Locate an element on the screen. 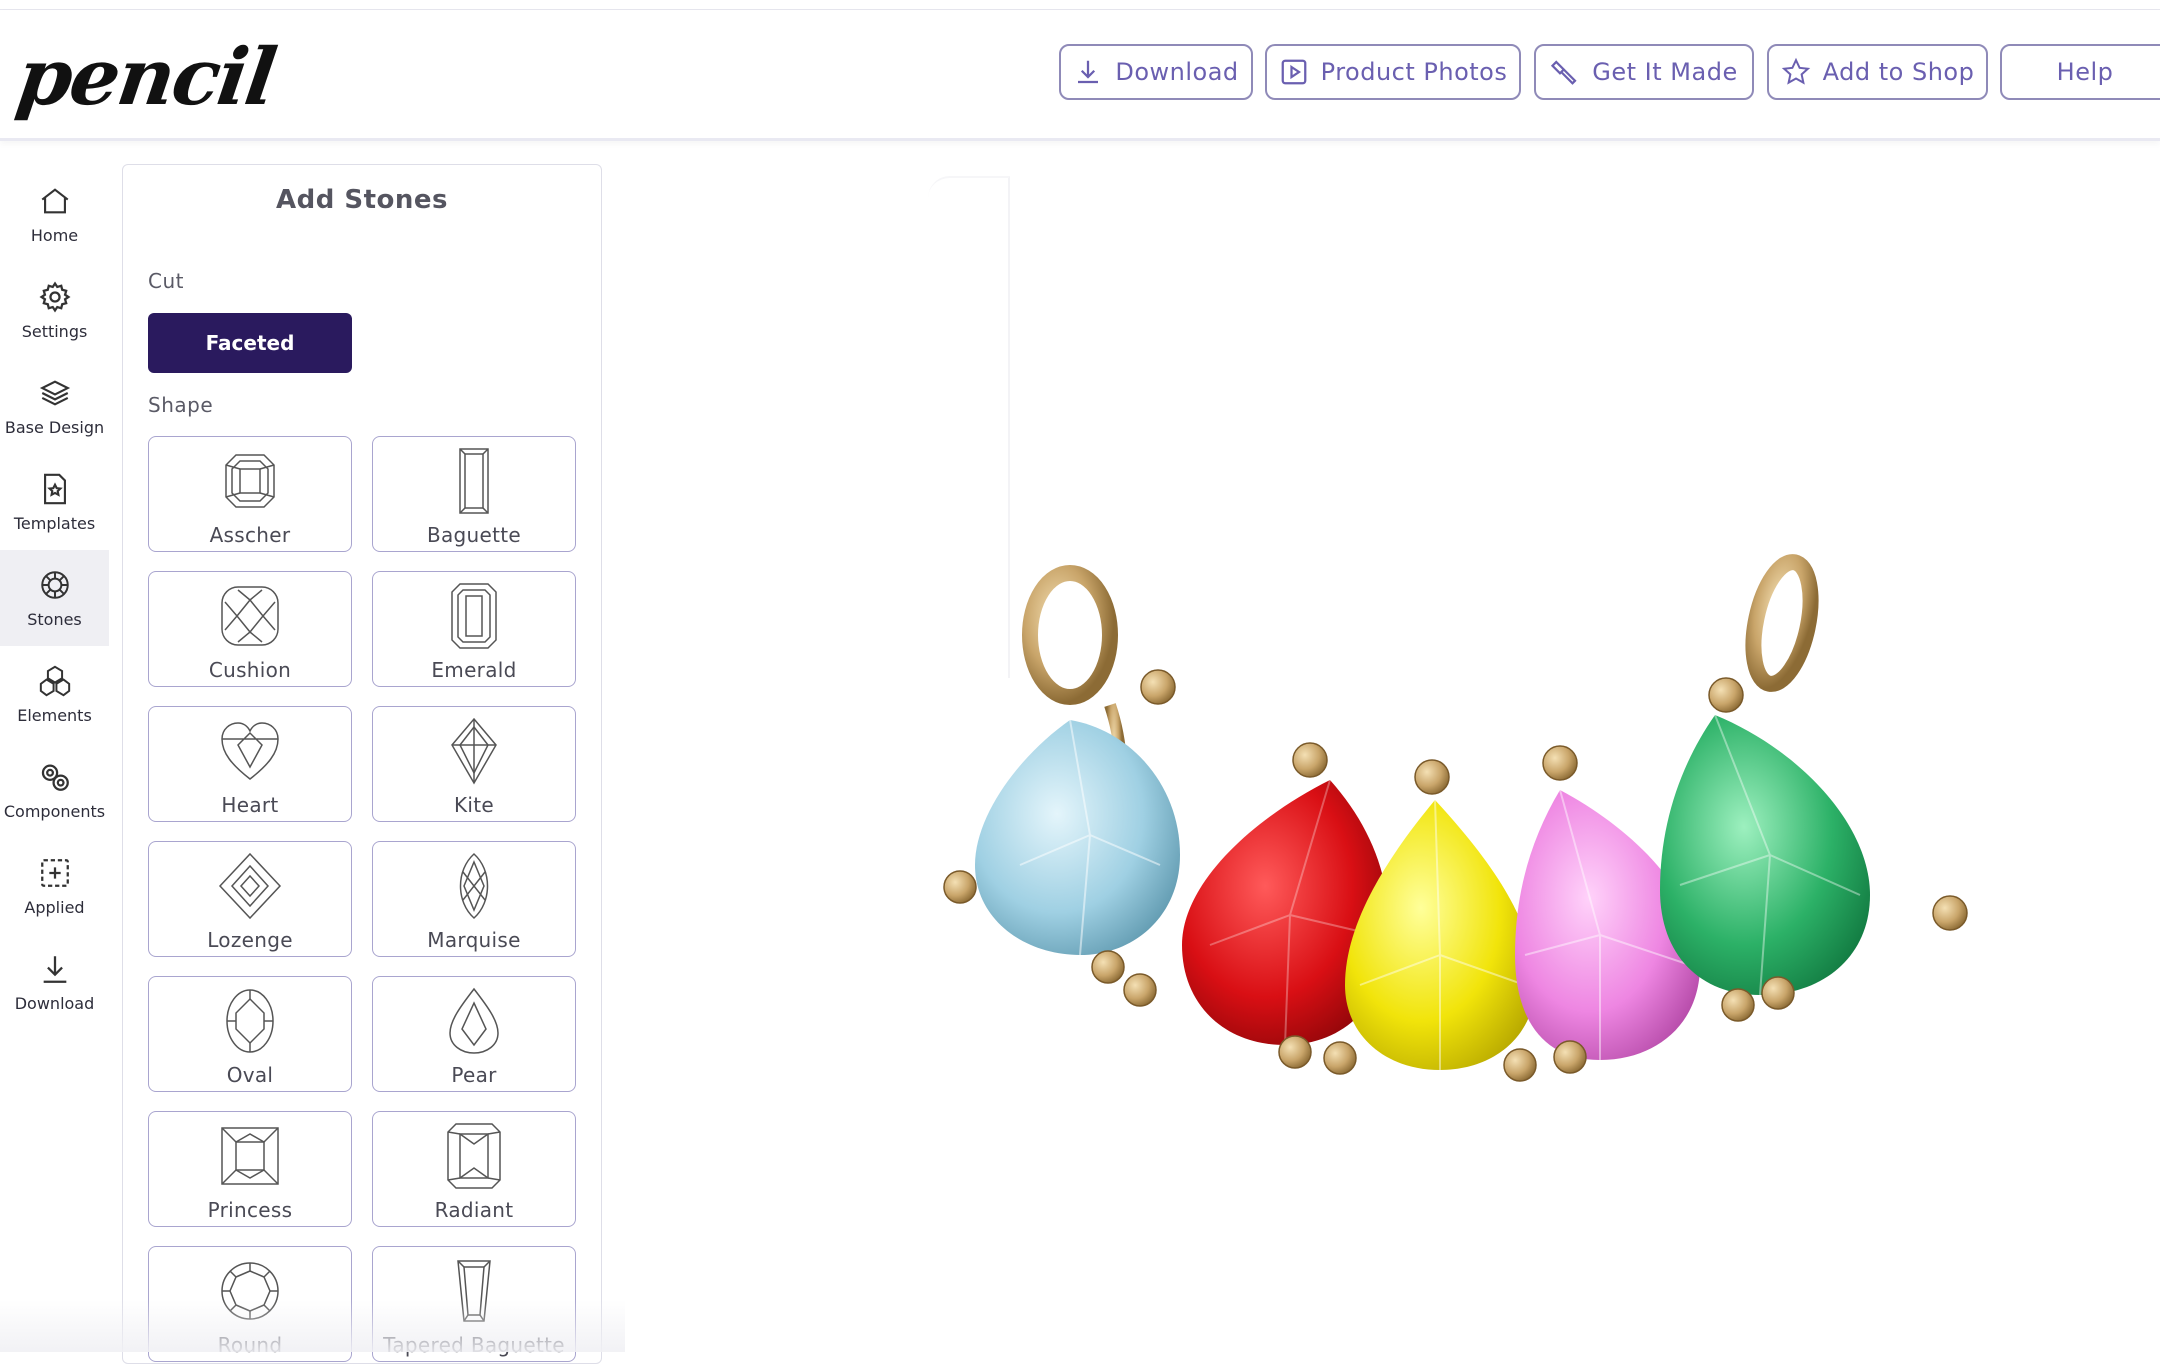 This screenshot has width=2160, height=1364. shape-kite: Kite is located at coordinates (474, 764).